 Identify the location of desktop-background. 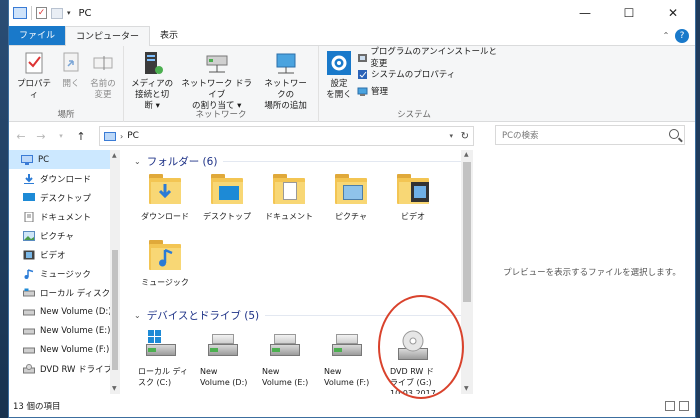
(4, 209).